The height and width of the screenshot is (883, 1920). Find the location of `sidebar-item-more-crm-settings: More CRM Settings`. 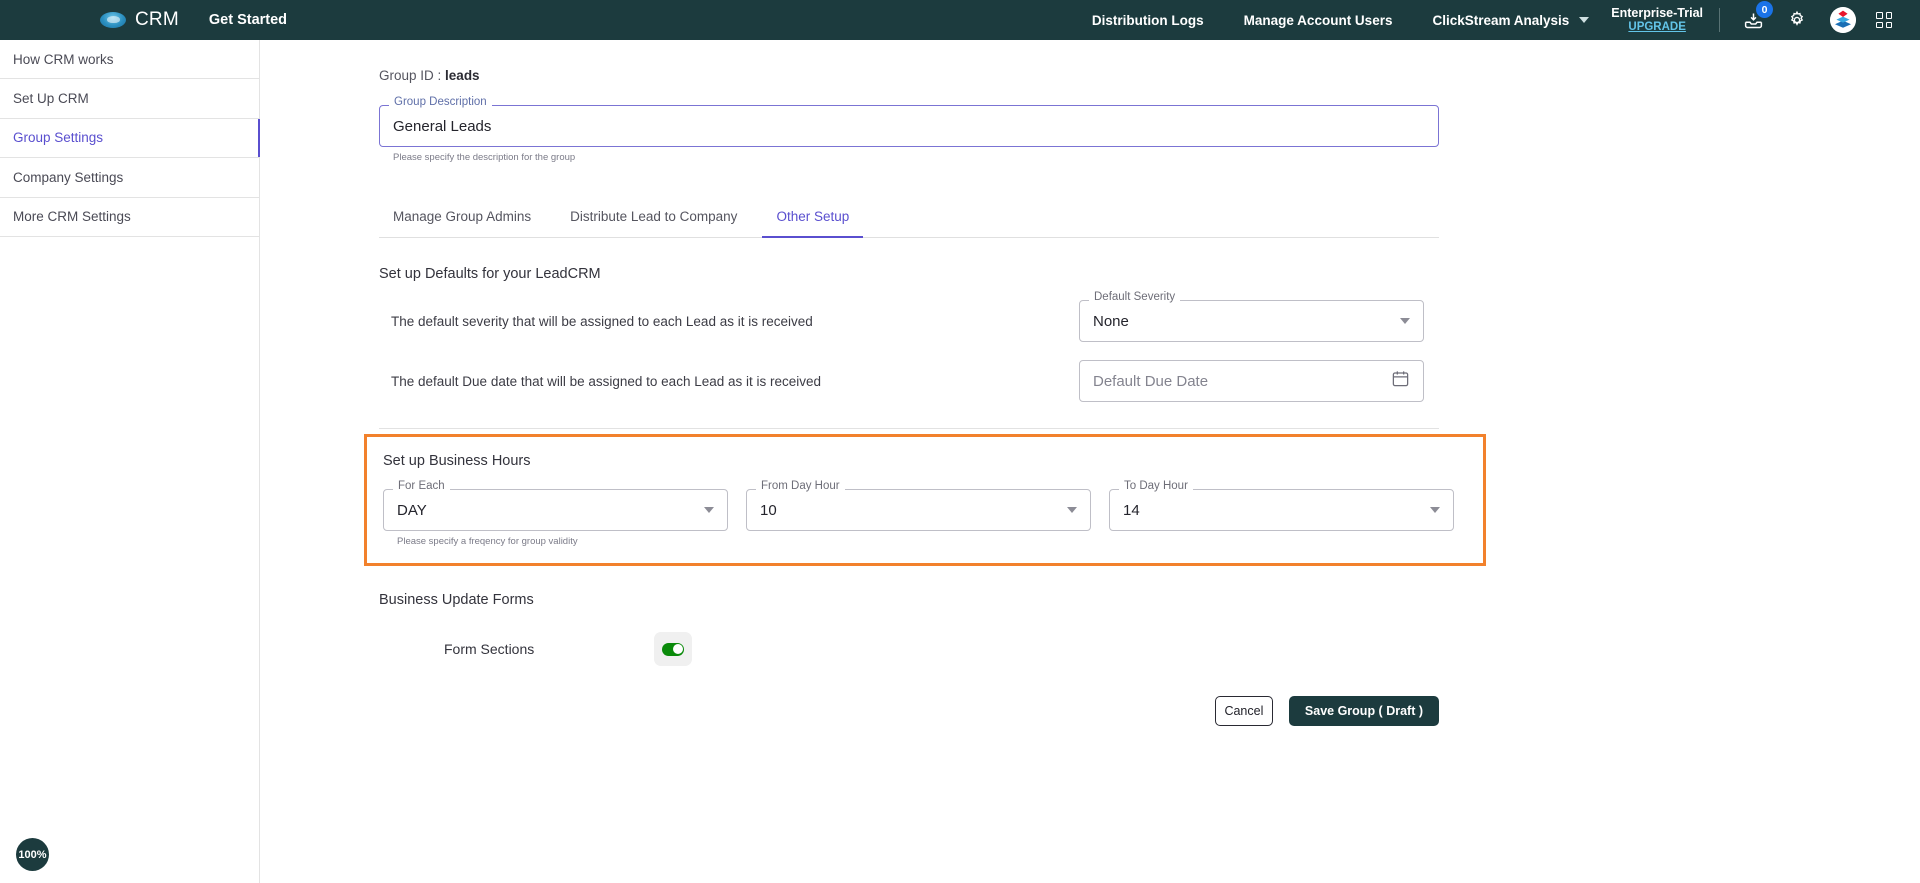

sidebar-item-more-crm-settings: More CRM Settings is located at coordinates (129, 217).